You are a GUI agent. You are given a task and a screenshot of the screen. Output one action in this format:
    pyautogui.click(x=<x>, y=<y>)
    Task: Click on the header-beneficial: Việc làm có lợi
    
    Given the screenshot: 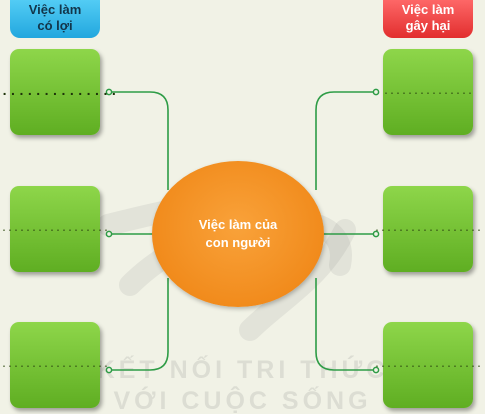 What is the action you would take?
    pyautogui.click(x=55, y=19)
    